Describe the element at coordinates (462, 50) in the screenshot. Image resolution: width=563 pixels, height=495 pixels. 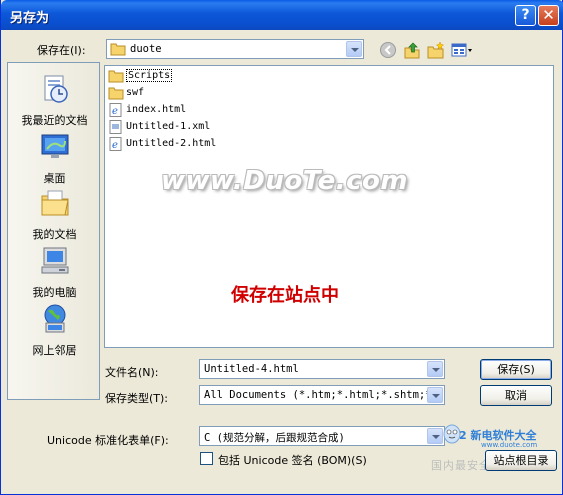
I see `view-menu-icon` at that location.